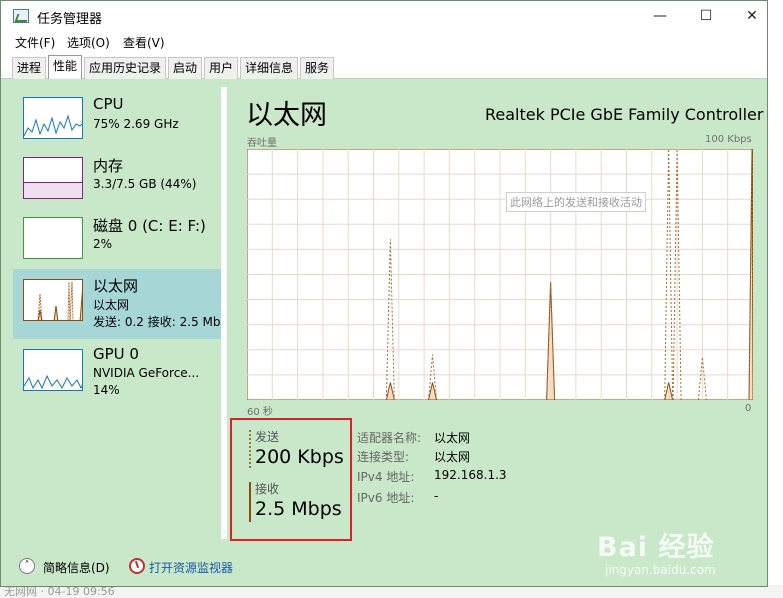  Describe the element at coordinates (125, 68) in the screenshot. I see `tab-app-history: 应用历史记录` at that location.